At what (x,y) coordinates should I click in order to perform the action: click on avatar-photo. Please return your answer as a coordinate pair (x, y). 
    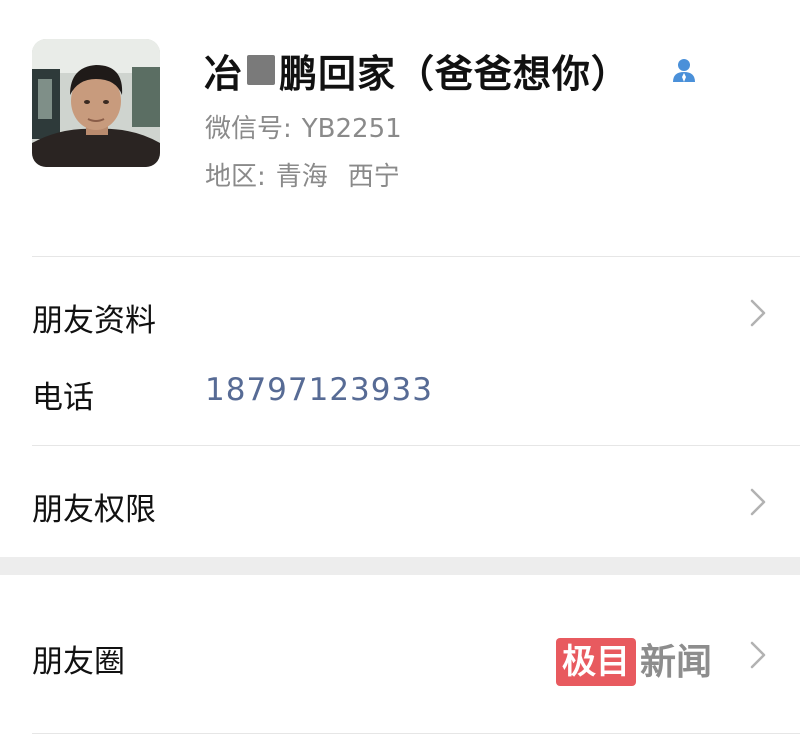
    Looking at the image, I should click on (96, 103).